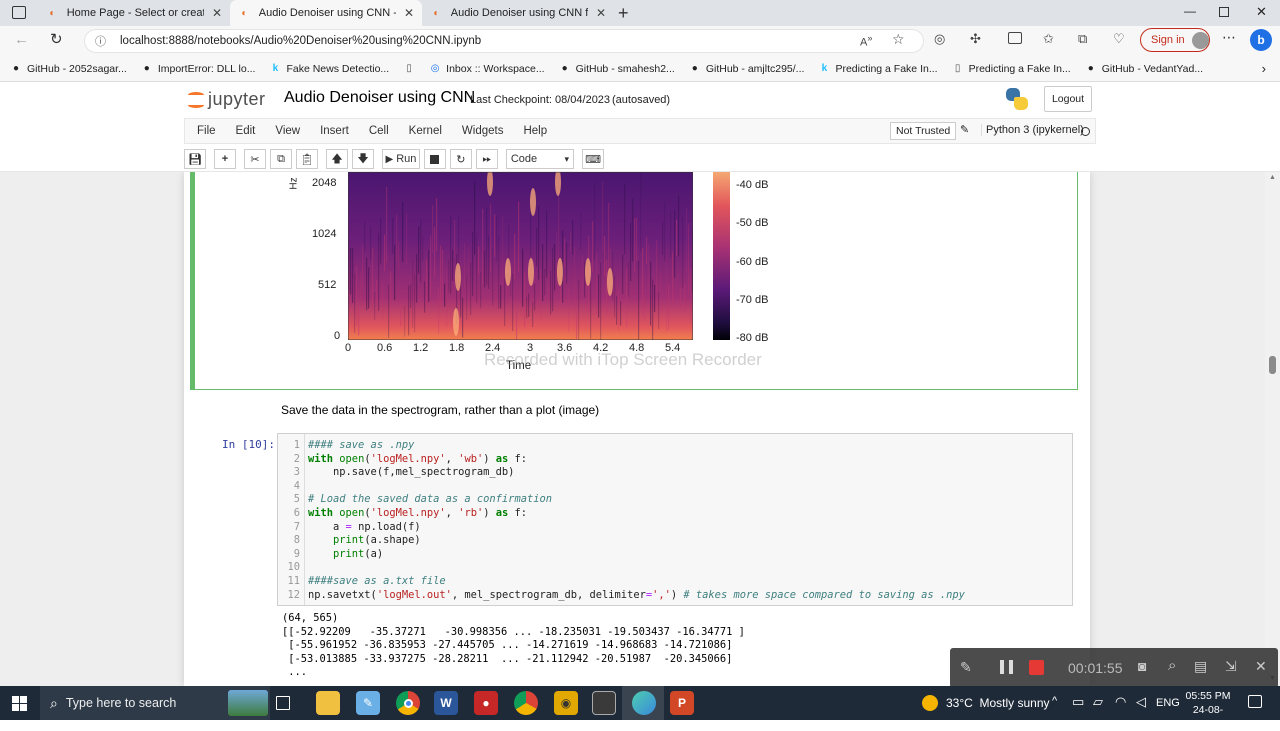 The width and height of the screenshot is (1280, 731). I want to click on landscape-search-icon, so click(248, 703).